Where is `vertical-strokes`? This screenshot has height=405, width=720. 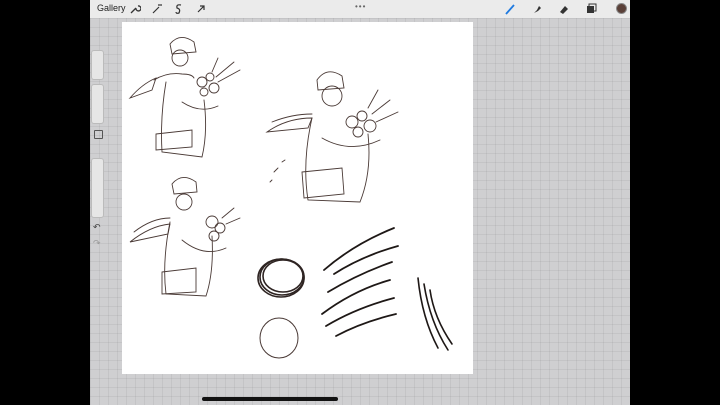 vertical-strokes is located at coordinates (435, 314).